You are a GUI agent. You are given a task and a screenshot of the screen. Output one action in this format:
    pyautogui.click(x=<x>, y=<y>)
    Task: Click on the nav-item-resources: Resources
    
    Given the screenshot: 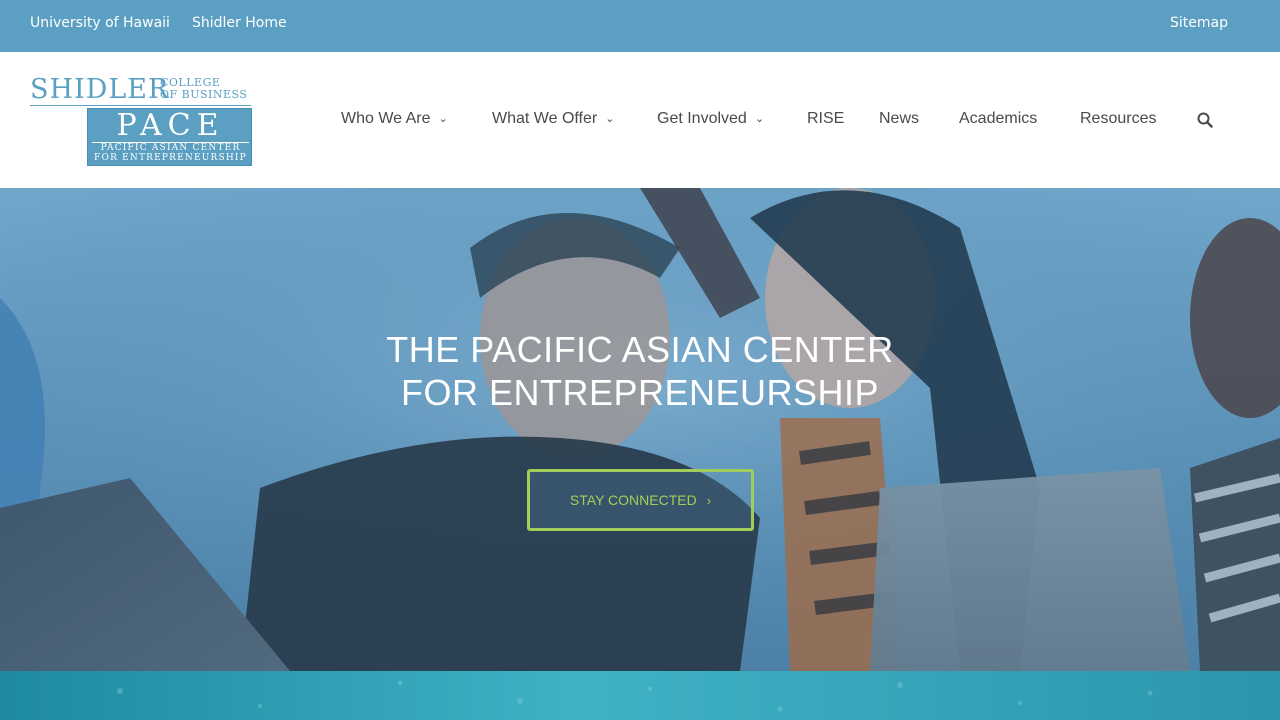 What is the action you would take?
    pyautogui.click(x=1118, y=119)
    